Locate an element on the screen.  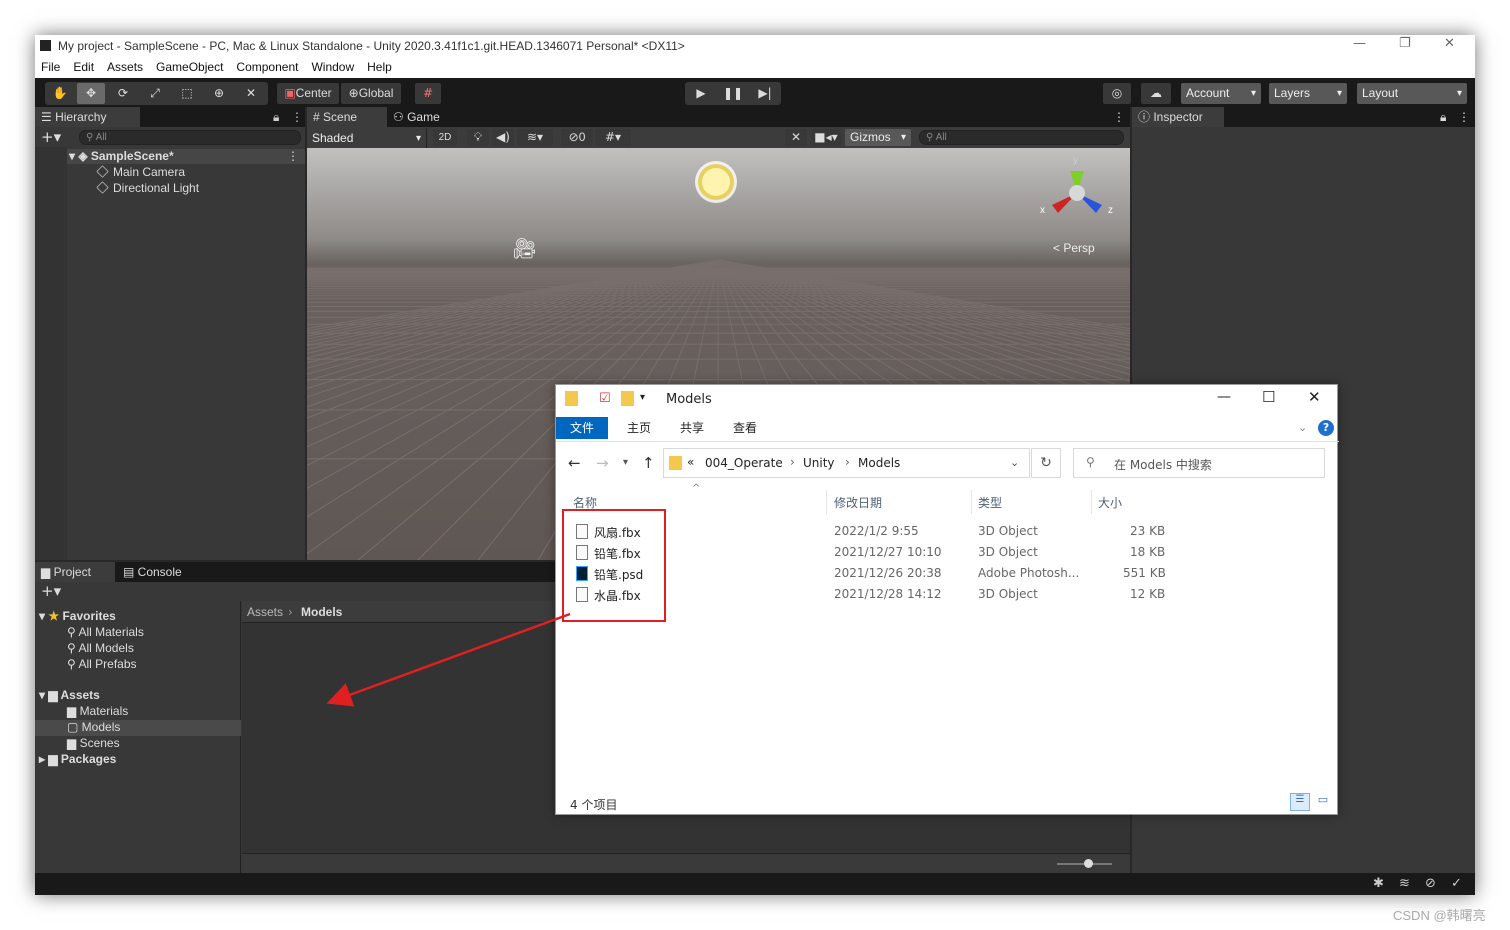
pivot-center-button: ▣Center is located at coordinates (308, 93).